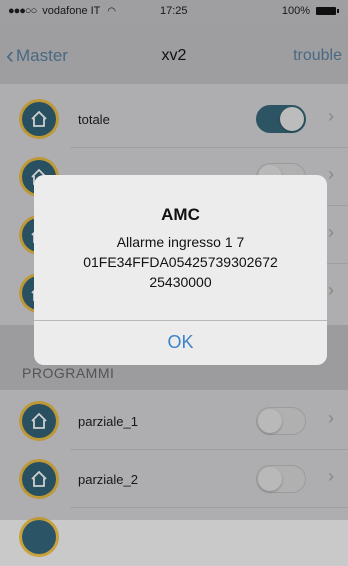 Image resolution: width=348 pixels, height=566 pixels. What do you see at coordinates (39, 537) in the screenshot?
I see `home-icon` at bounding box center [39, 537].